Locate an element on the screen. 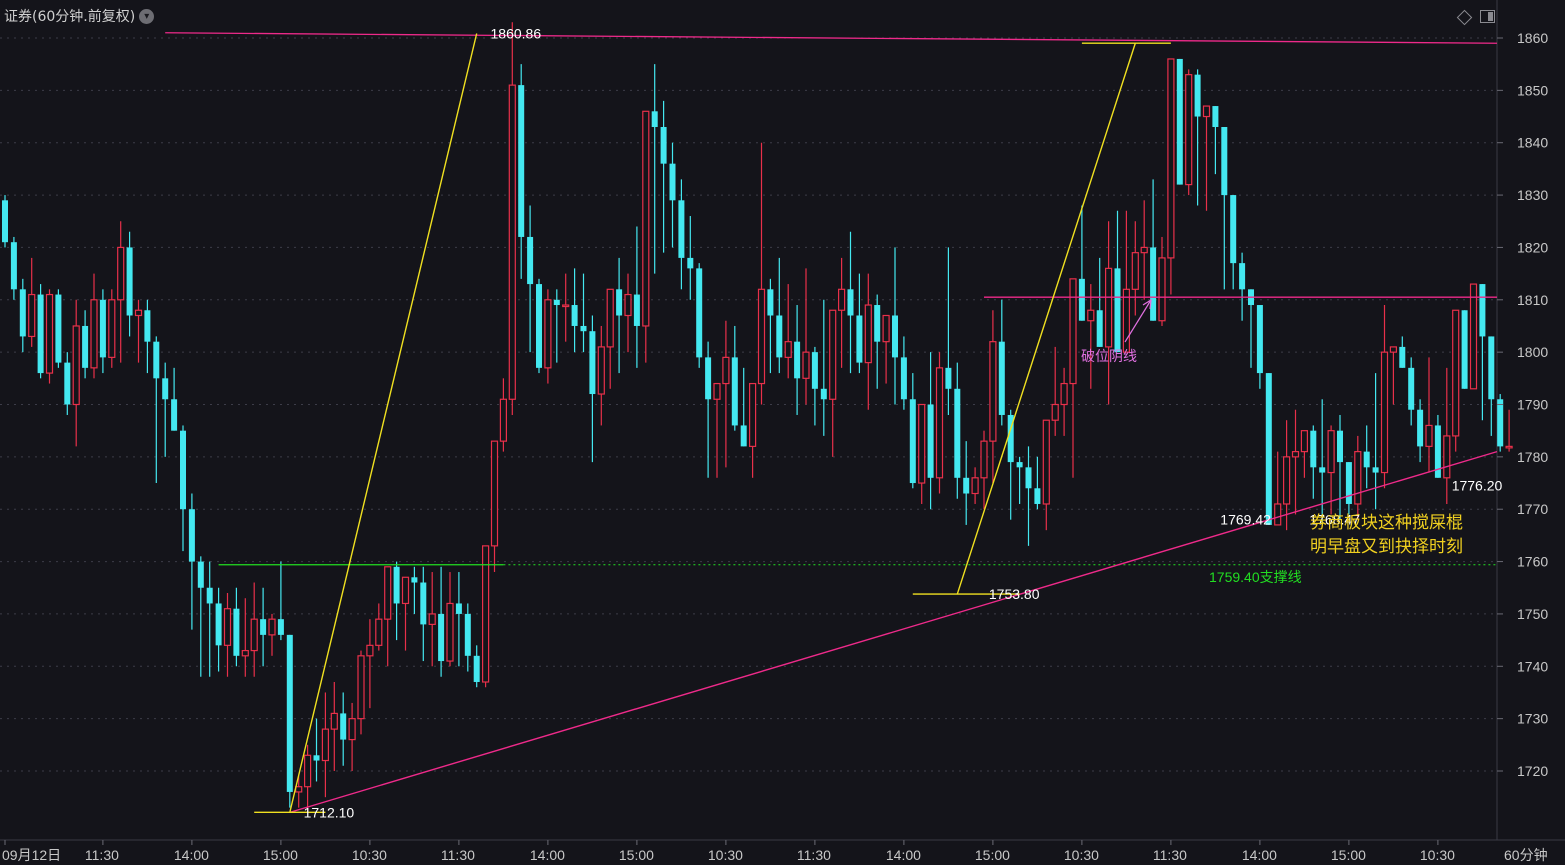 The image size is (1565, 865). price-label: 1712.10 is located at coordinates (329, 812).